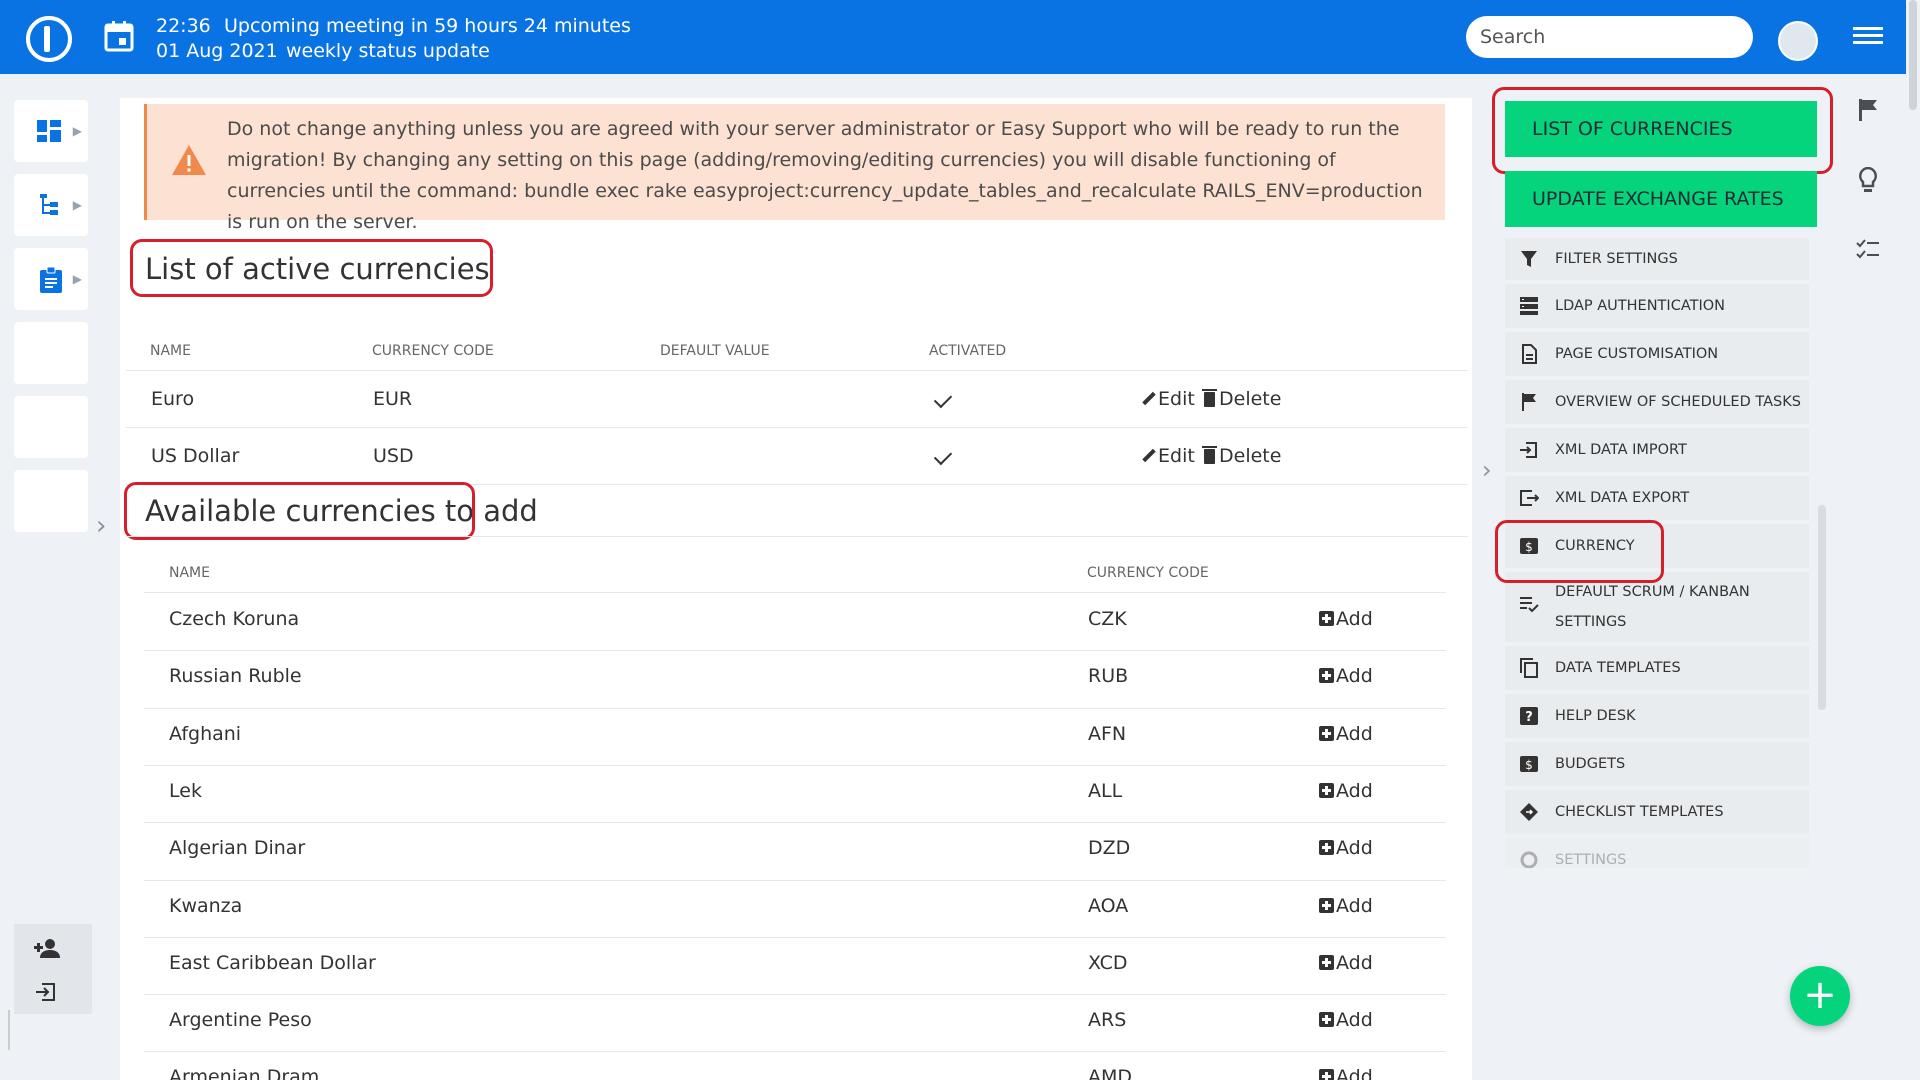 This screenshot has width=1920, height=1080. What do you see at coordinates (206, 905) in the screenshot?
I see `currency-name: Kwanza` at bounding box center [206, 905].